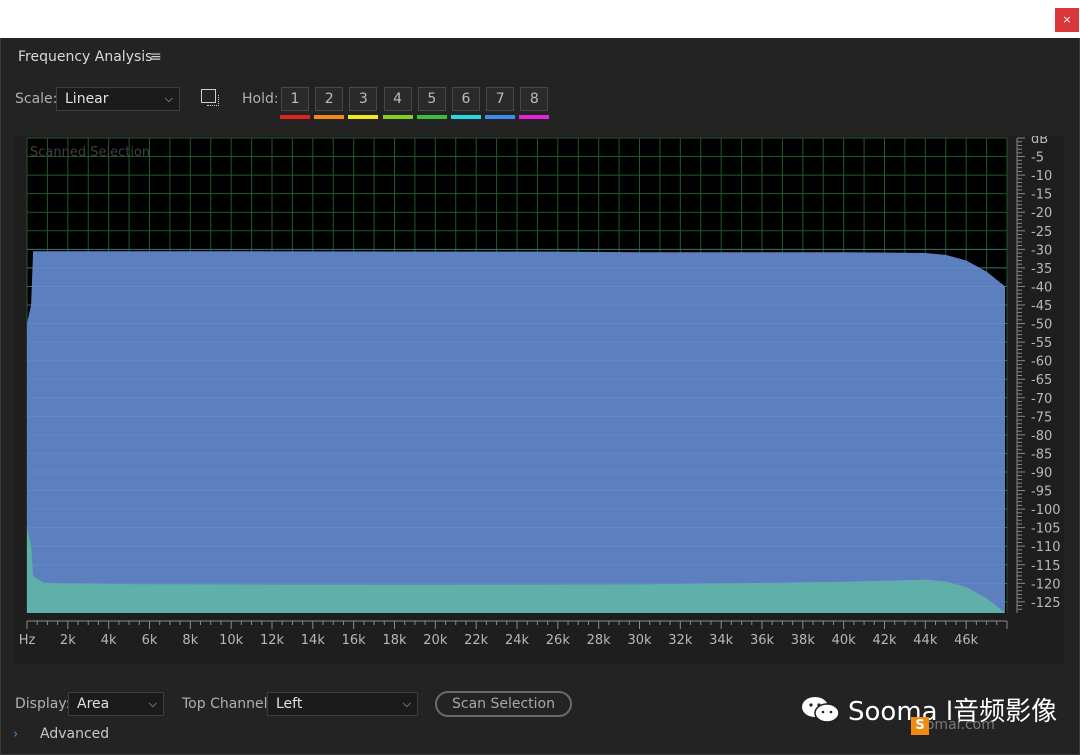 The image size is (1080, 755). I want to click on y-tick-label: -95, so click(1041, 492).